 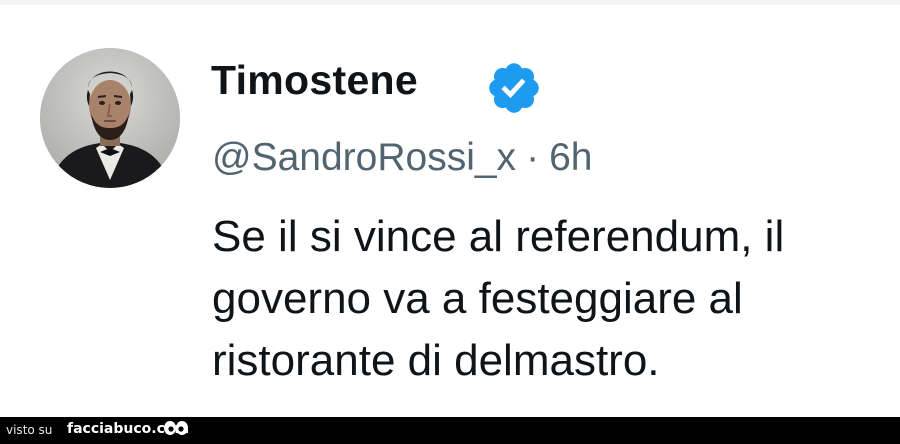 I want to click on watermark-prefix: visto su, so click(x=29, y=430).